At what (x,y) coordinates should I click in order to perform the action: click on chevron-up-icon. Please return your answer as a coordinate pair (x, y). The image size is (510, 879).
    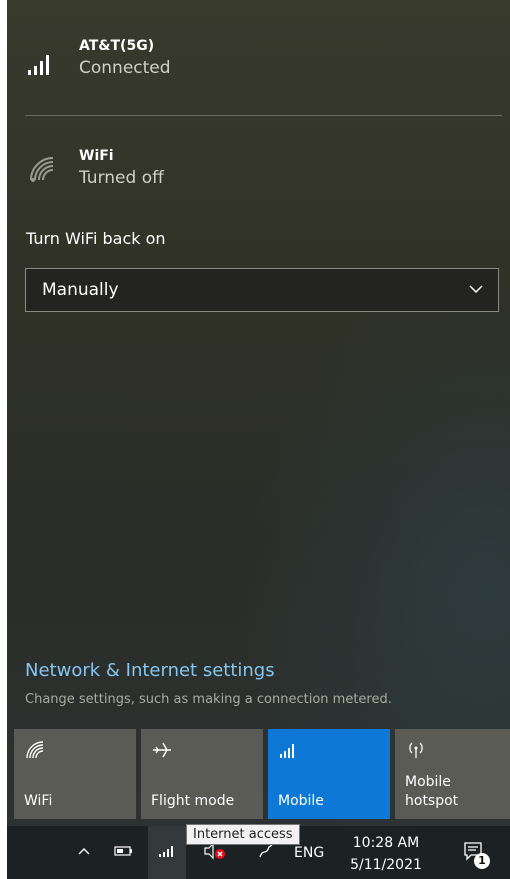
    Looking at the image, I should click on (84, 852).